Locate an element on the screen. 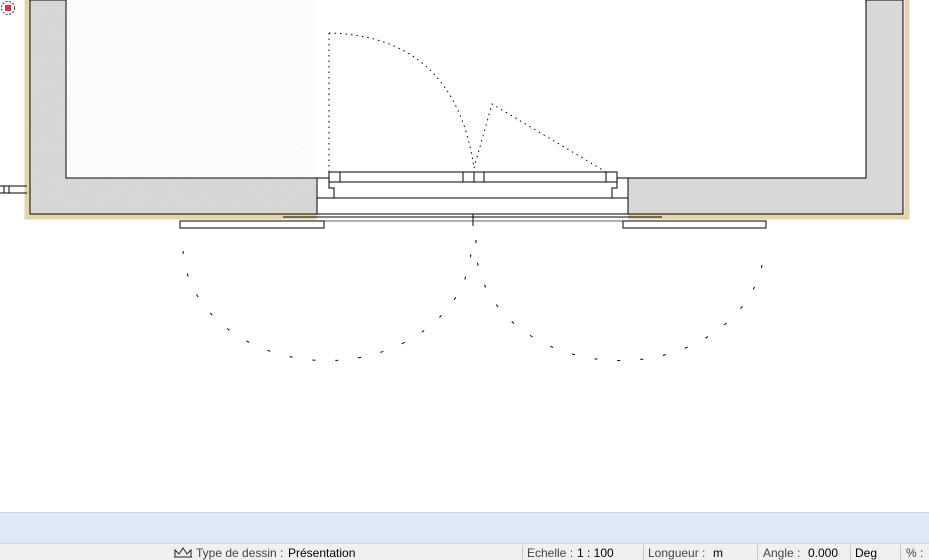 The height and width of the screenshot is (560, 929). command-area is located at coordinates (464, 527).